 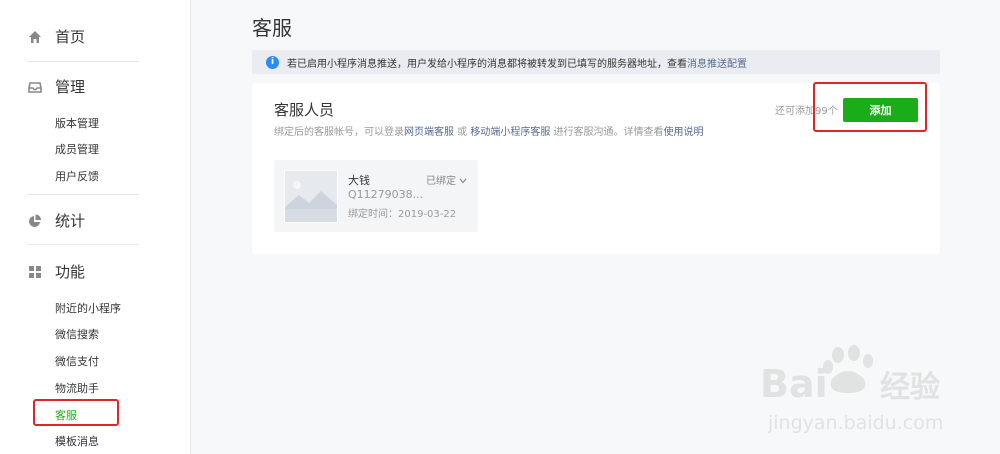 I want to click on svg-text: jingyan.baidu.com, so click(x=855, y=423).